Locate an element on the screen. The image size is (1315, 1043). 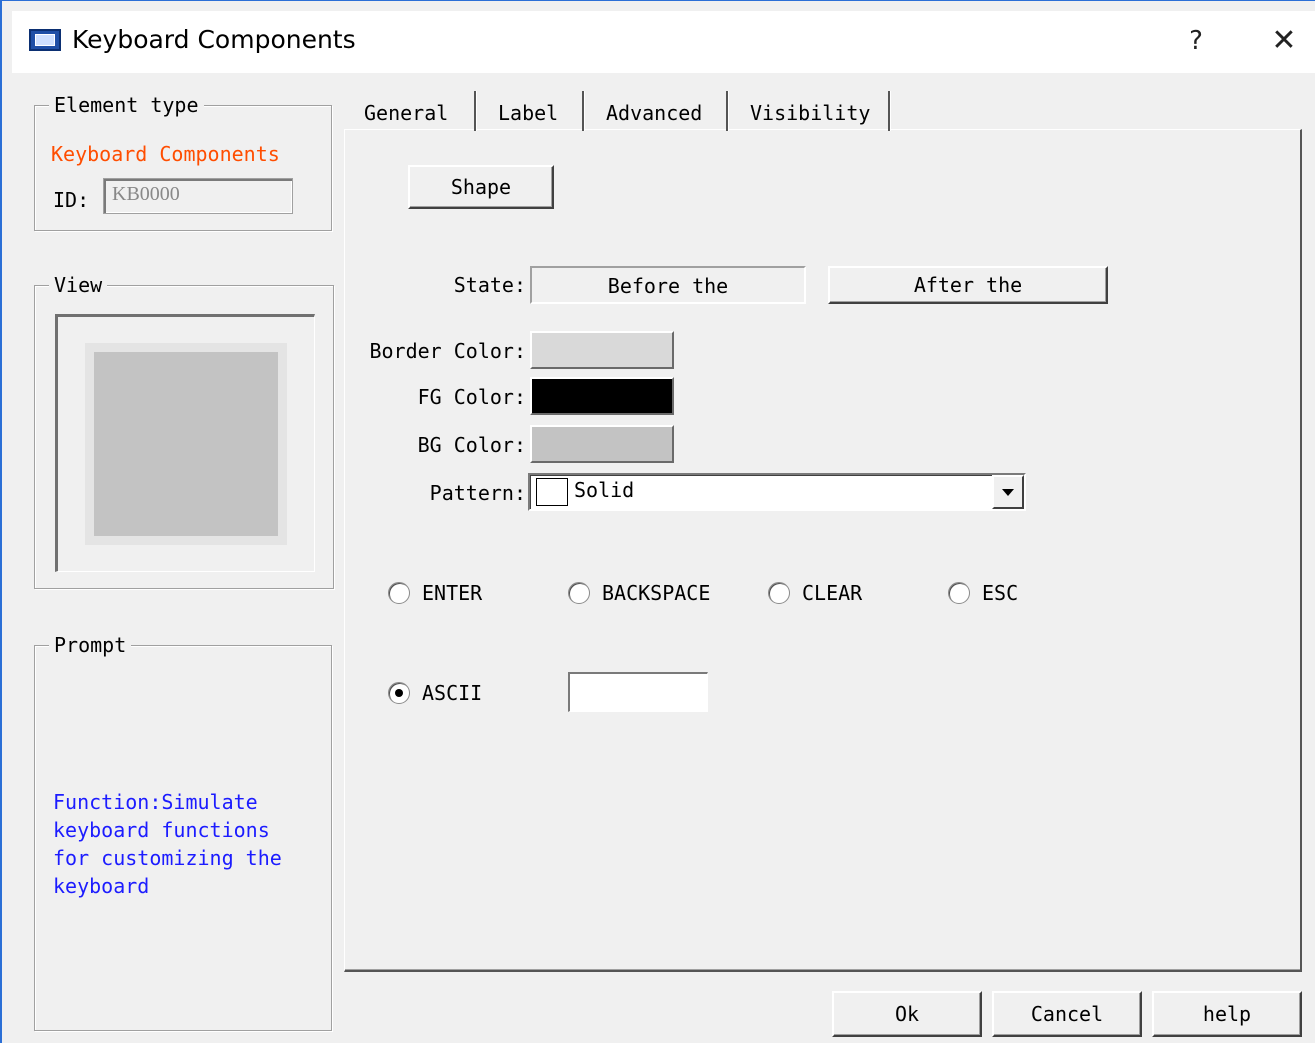
tab-label: Label is located at coordinates (541, 111).